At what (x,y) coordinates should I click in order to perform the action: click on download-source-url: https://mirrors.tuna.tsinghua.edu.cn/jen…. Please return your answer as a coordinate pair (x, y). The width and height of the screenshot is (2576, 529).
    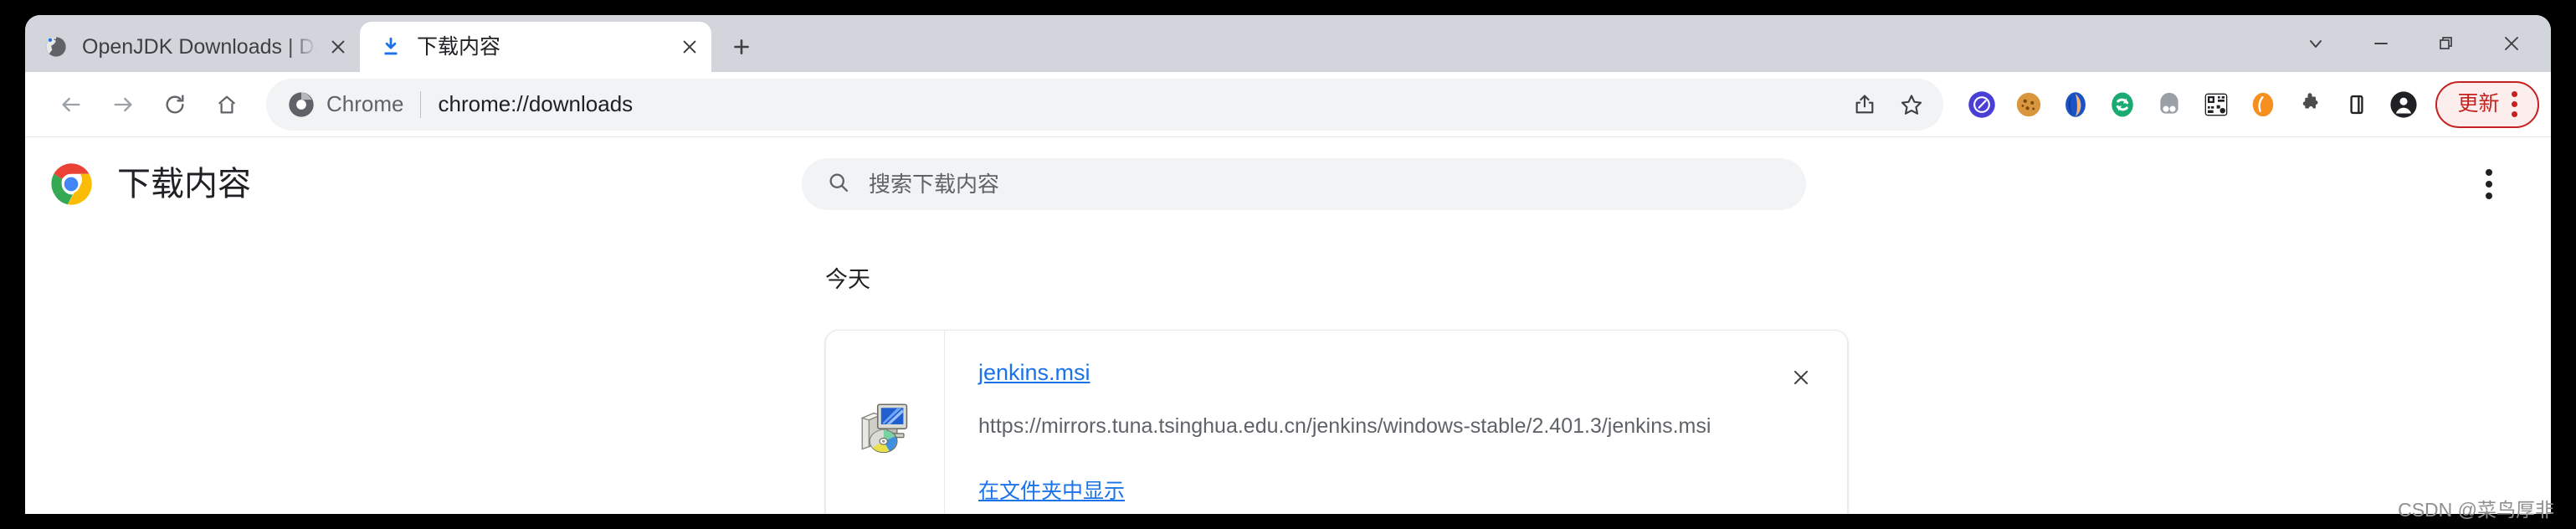
    Looking at the image, I should click on (1344, 426).